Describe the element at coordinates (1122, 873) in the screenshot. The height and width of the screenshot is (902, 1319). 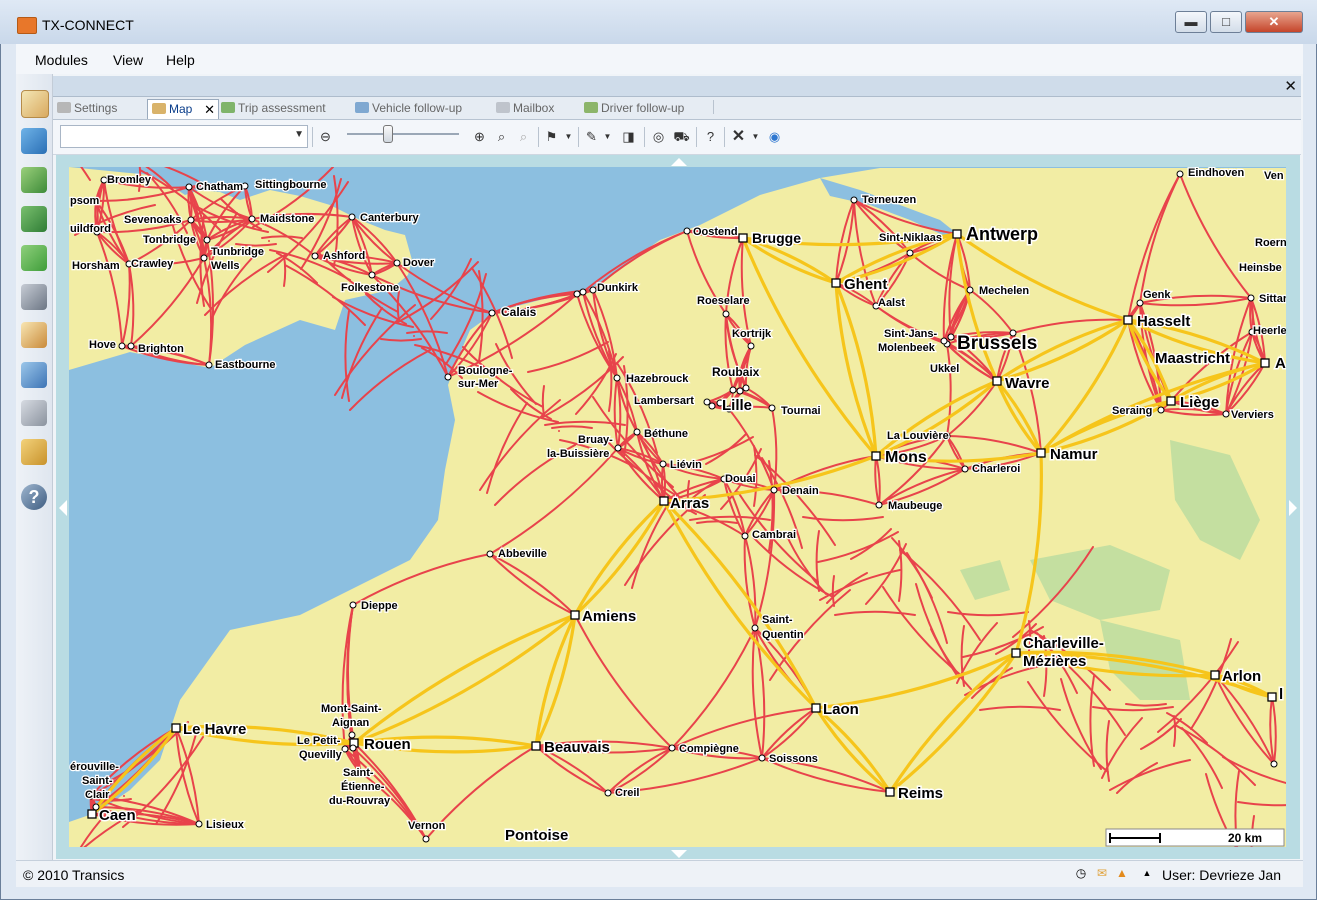
I see `alert-icon: ▲` at that location.